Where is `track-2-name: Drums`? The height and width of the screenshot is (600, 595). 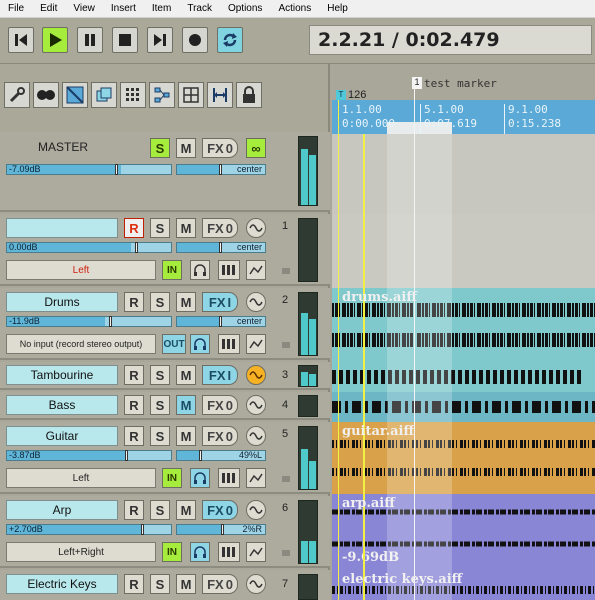 track-2-name: Drums is located at coordinates (62, 302).